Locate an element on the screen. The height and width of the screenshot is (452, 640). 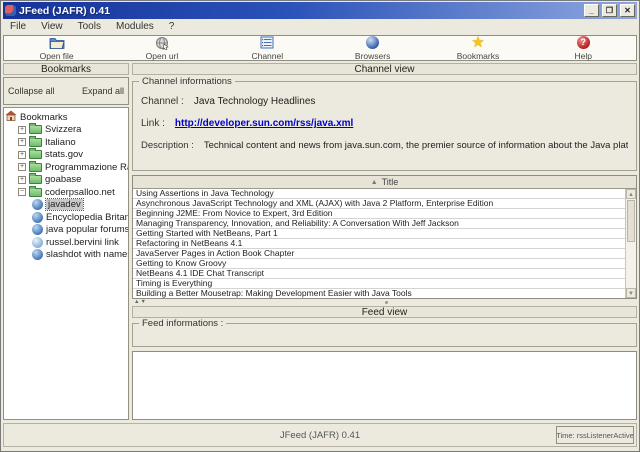
tree-folder-label: coderpsalloo.net is located at coordinates (80, 192).